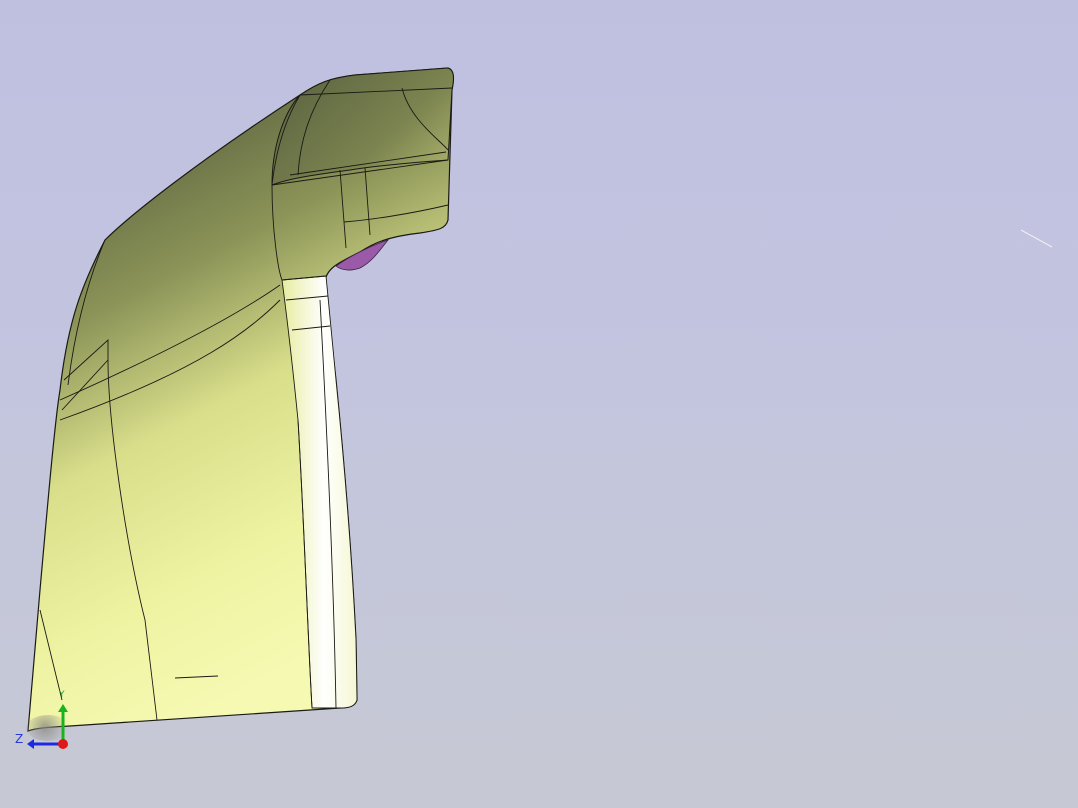 This screenshot has height=808, width=1078. What do you see at coordinates (62, 695) in the screenshot?
I see `triad-y-label: Y` at bounding box center [62, 695].